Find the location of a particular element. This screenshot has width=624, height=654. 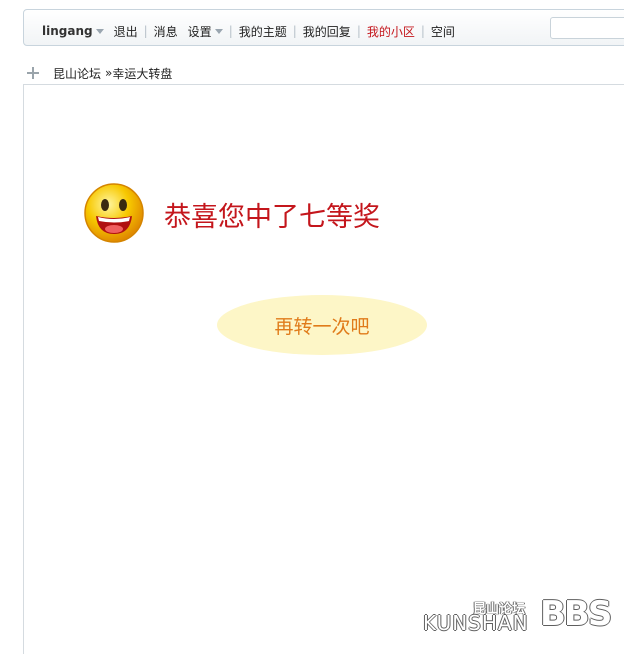

my-replies-link: 我的回复 is located at coordinates (327, 31).